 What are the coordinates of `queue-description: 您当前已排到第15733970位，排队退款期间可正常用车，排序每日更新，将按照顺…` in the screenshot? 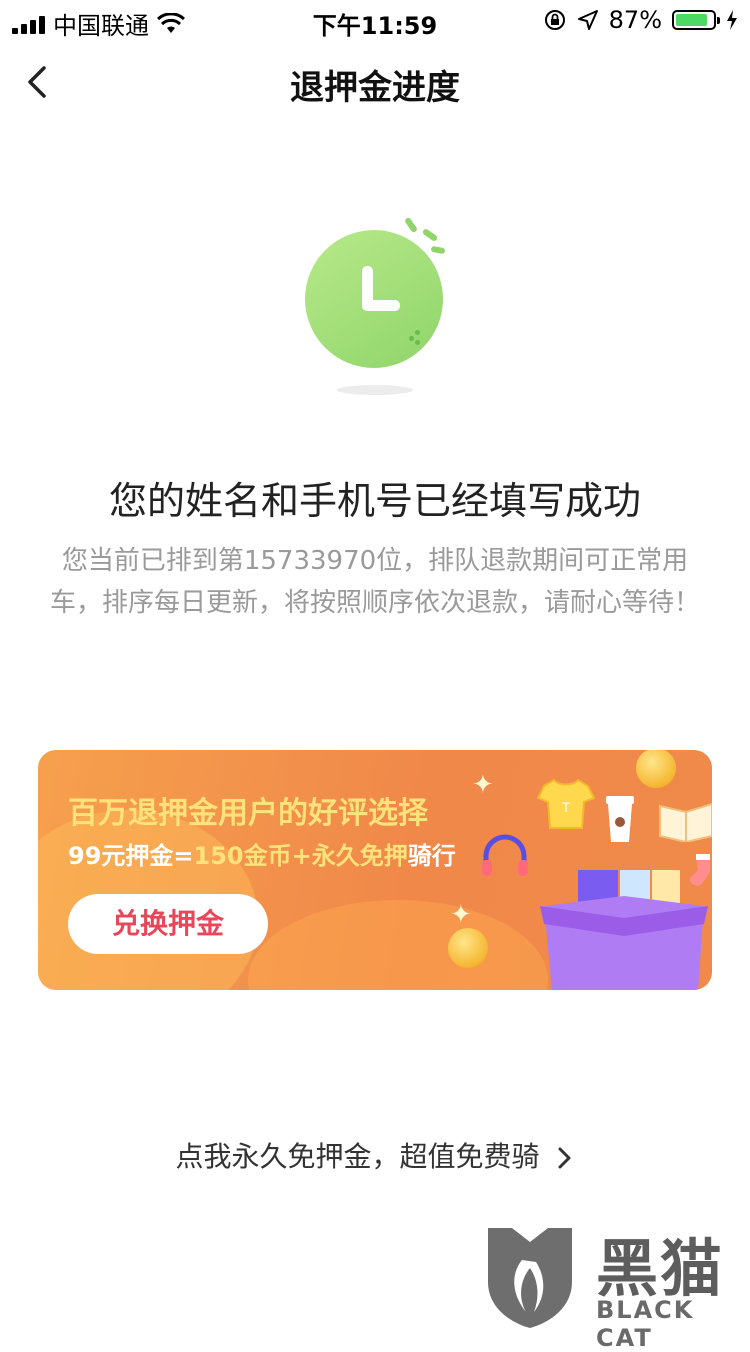 It's located at (374, 582).